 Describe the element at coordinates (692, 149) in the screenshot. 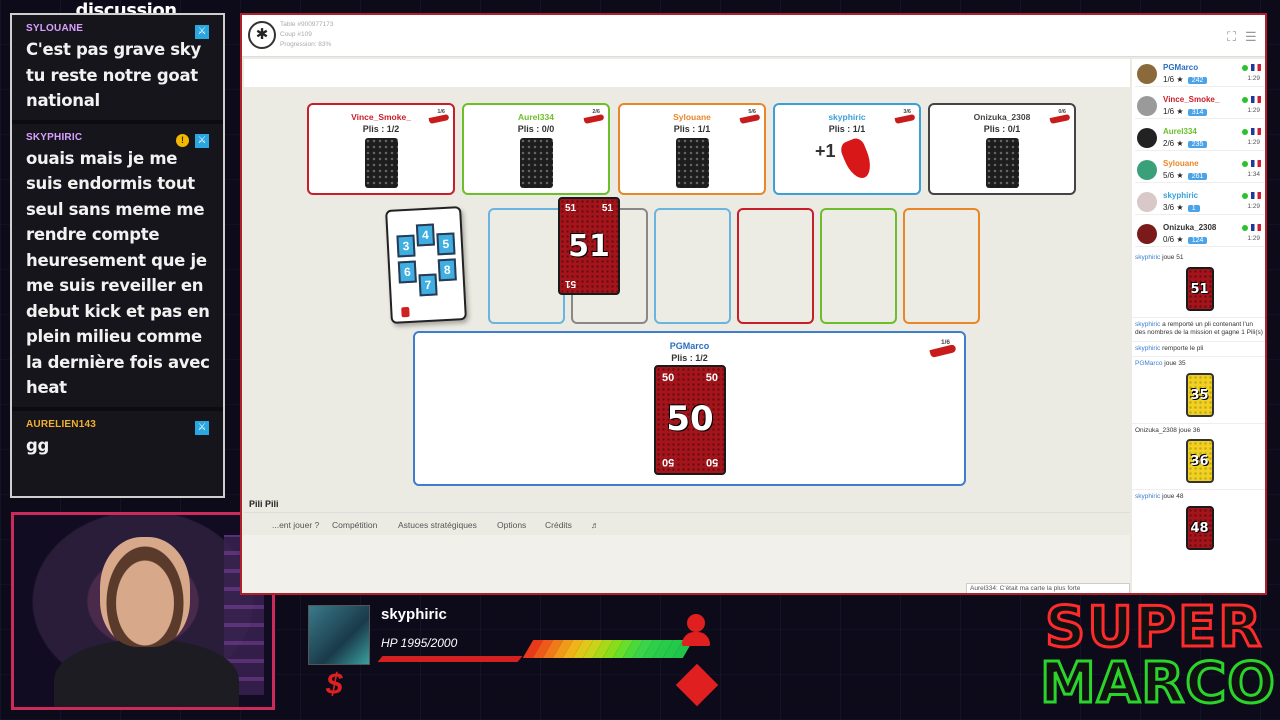

I see `seat-sylouane: 5/6 Sylouane Plis : 1/1` at that location.